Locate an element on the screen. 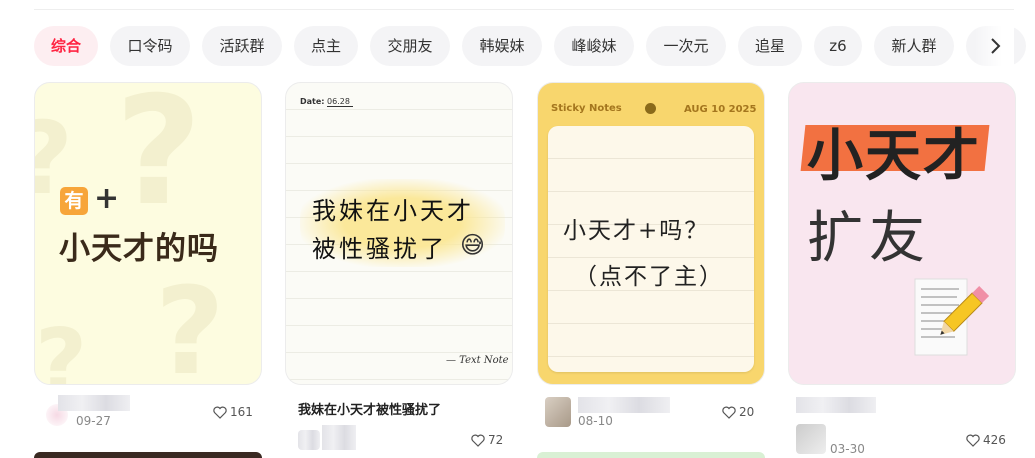 The height and width of the screenshot is (458, 1035). sweat-smile-icon: 😅 is located at coordinates (473, 245).